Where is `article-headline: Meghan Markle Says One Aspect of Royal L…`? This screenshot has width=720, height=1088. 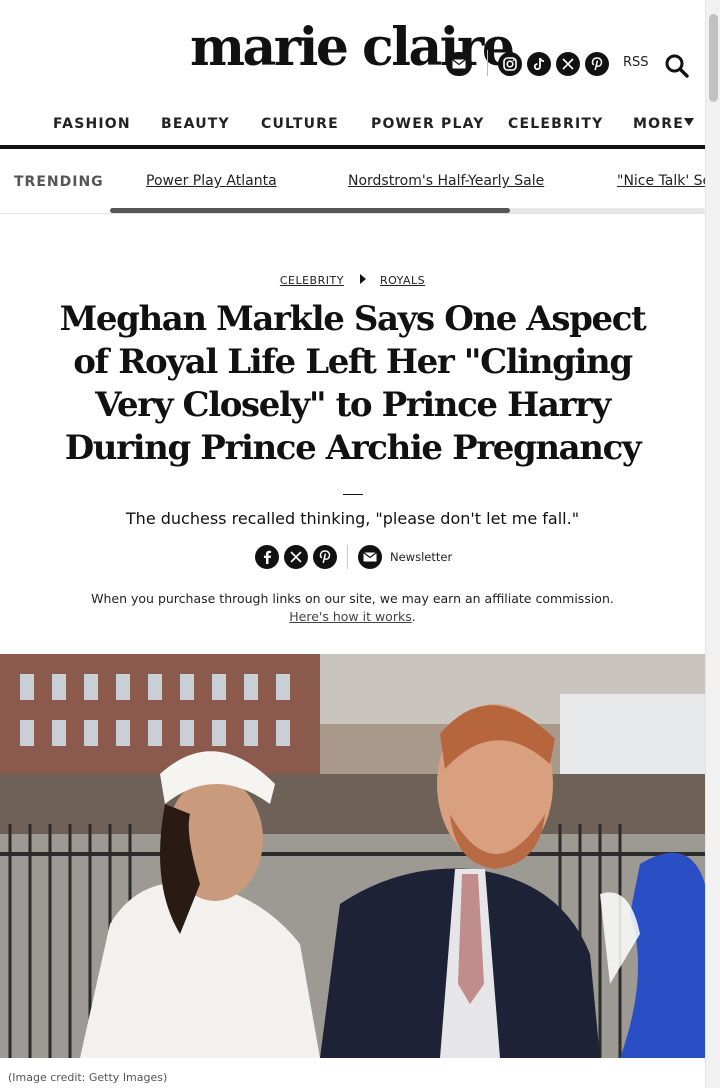 article-headline: Meghan Markle Says One Aspect of Royal L… is located at coordinates (353, 383).